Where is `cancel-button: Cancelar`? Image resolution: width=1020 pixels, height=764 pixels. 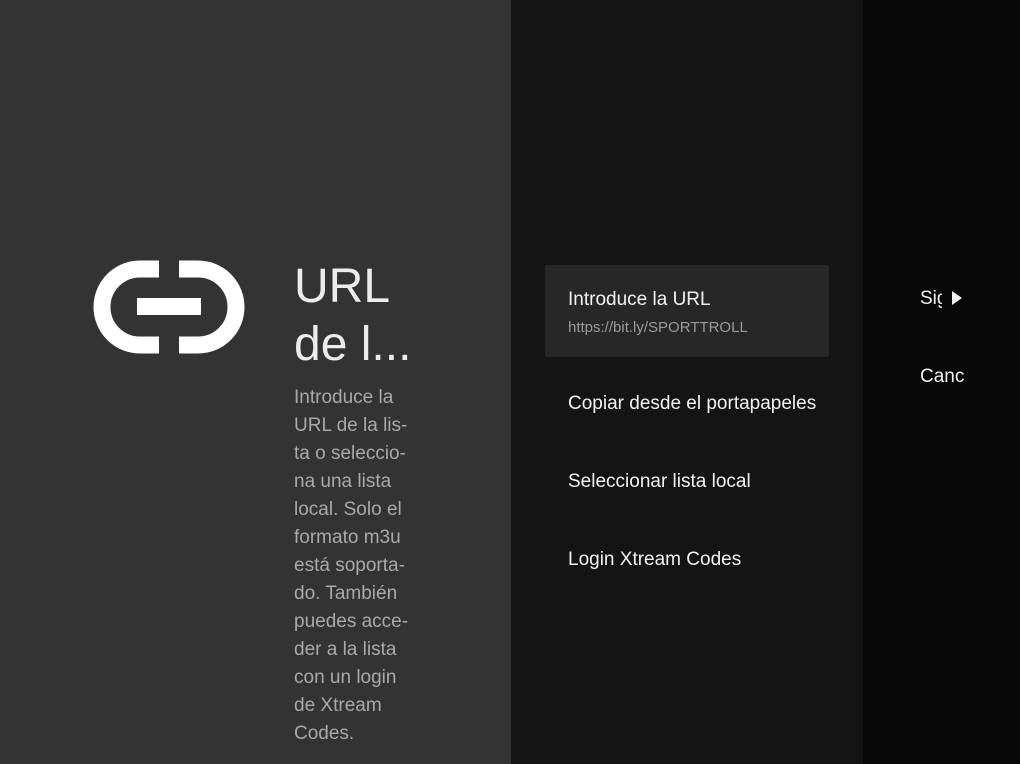 cancel-button: Cancelar is located at coordinates (942, 377).